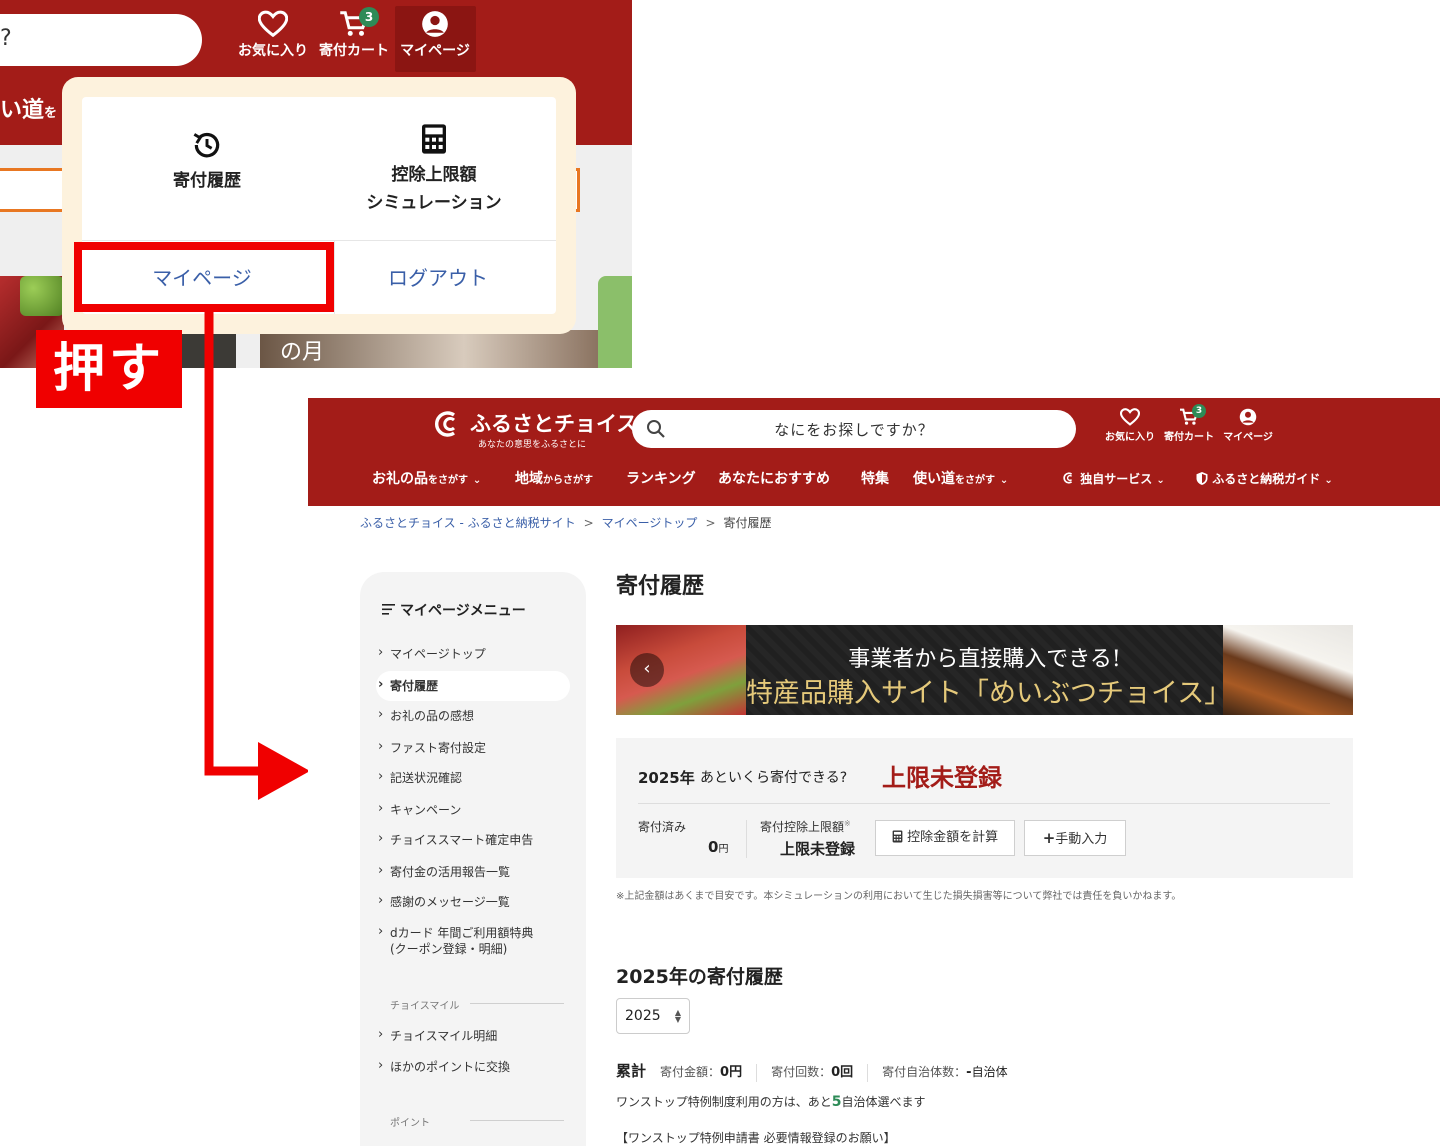  What do you see at coordinates (207, 162) in the screenshot?
I see `donation-history-menu-item: 寄付履歴` at bounding box center [207, 162].